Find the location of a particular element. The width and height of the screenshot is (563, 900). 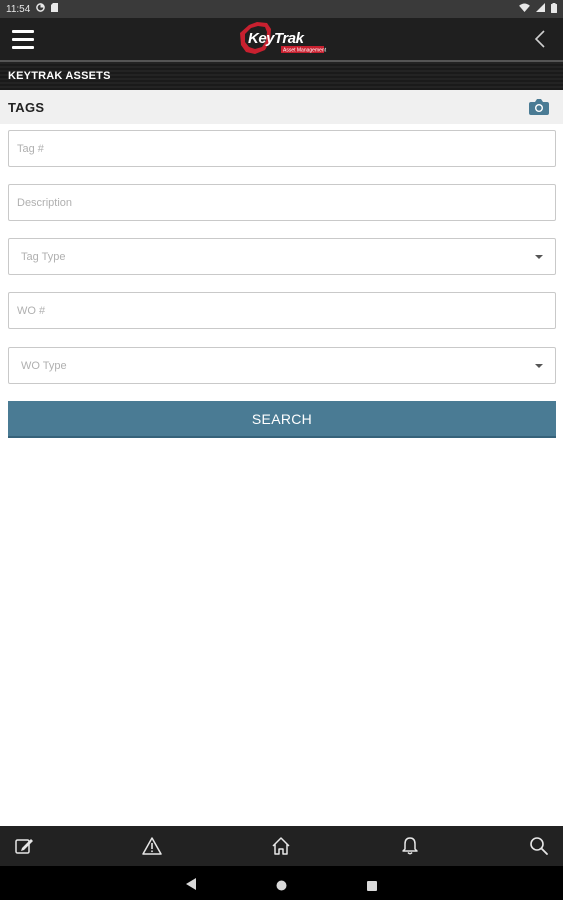

status-time: 11:54 is located at coordinates (18, 9).